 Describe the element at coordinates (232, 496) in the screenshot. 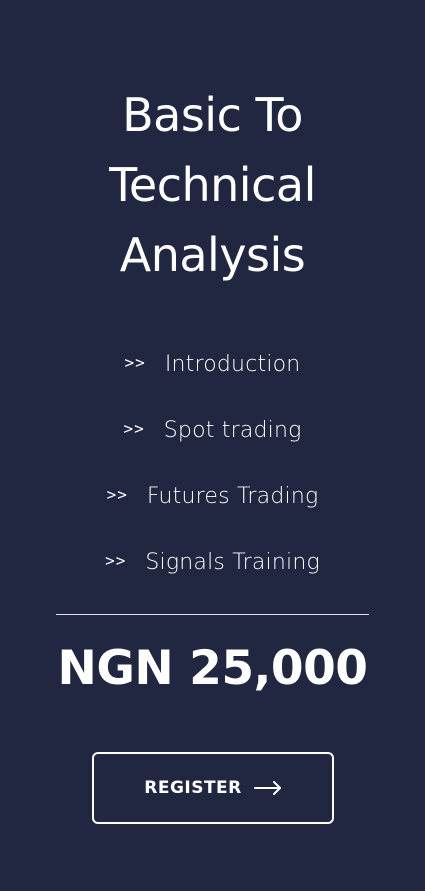

I see `feature-label: Futures Trading` at that location.